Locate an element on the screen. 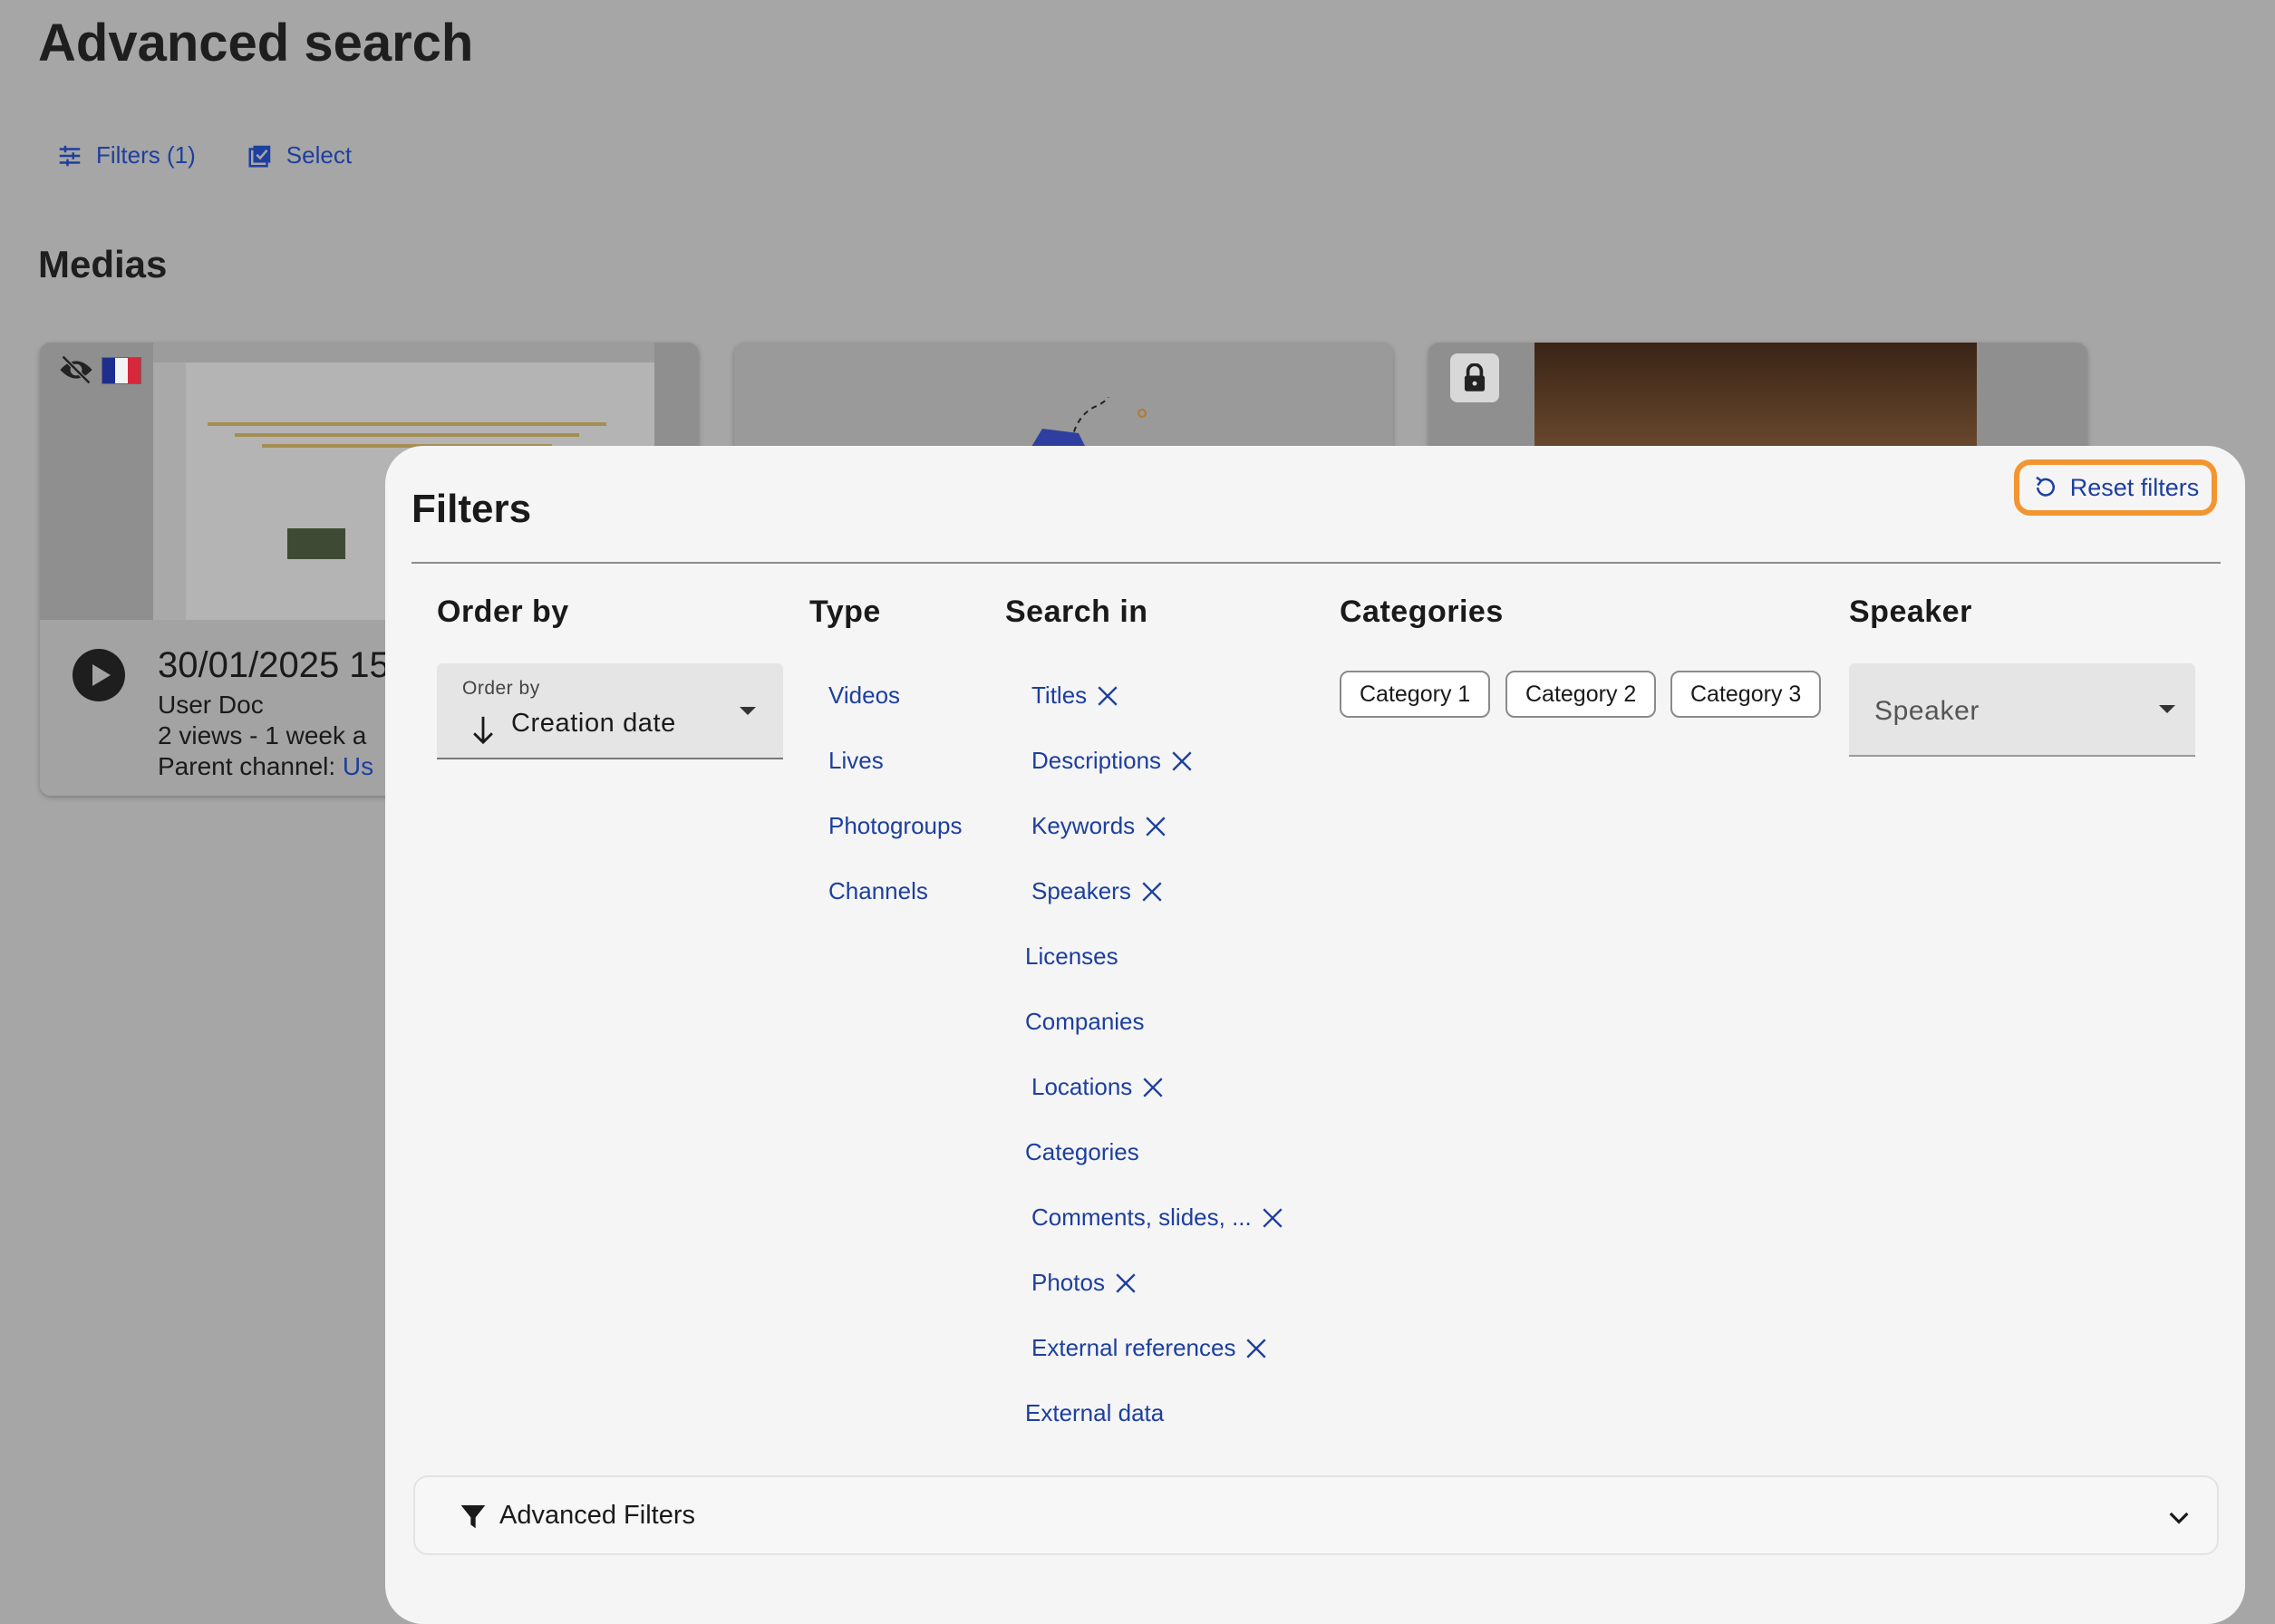  order-by-heading: Order by is located at coordinates (503, 611).